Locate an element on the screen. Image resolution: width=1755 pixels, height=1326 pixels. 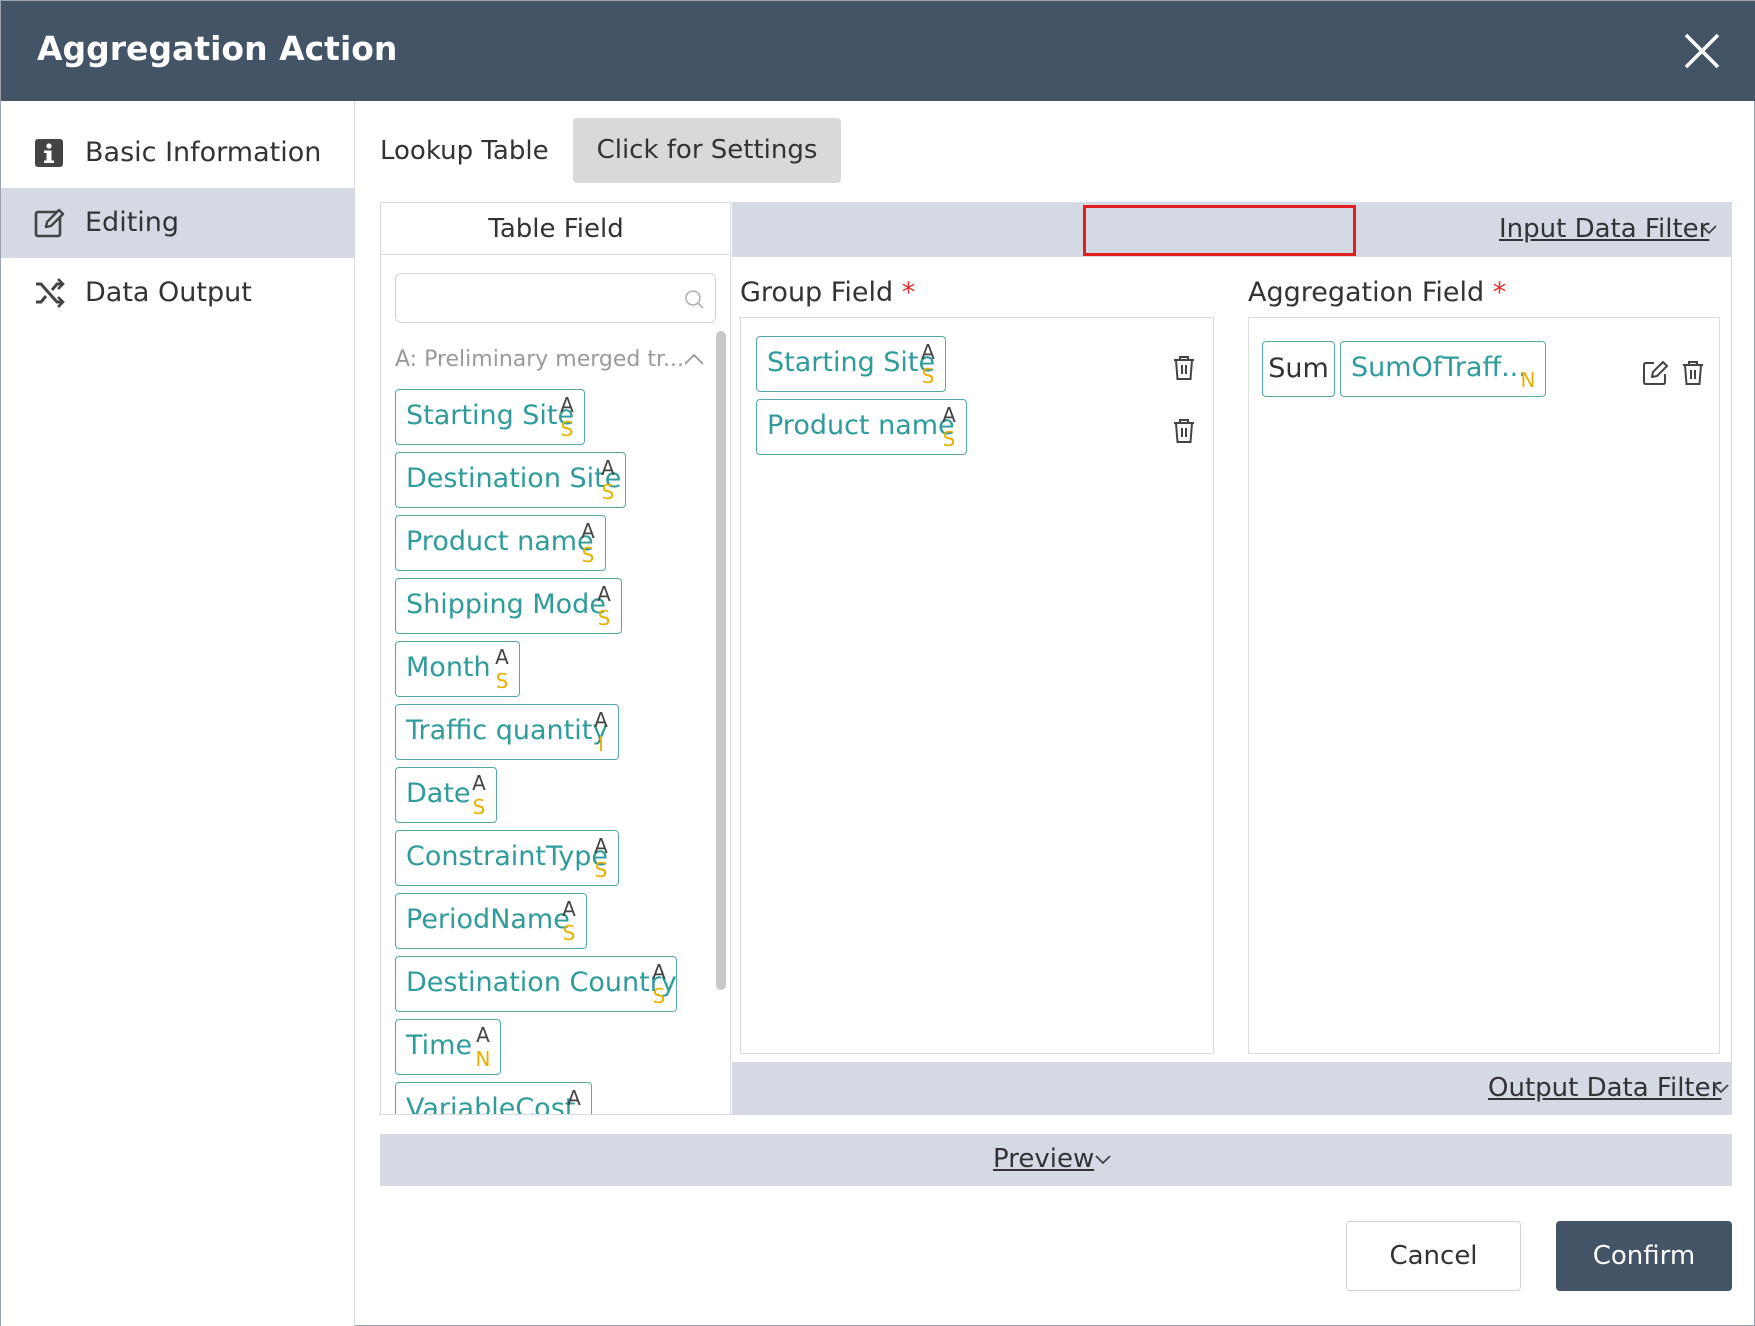
close-icon is located at coordinates (1702, 51).